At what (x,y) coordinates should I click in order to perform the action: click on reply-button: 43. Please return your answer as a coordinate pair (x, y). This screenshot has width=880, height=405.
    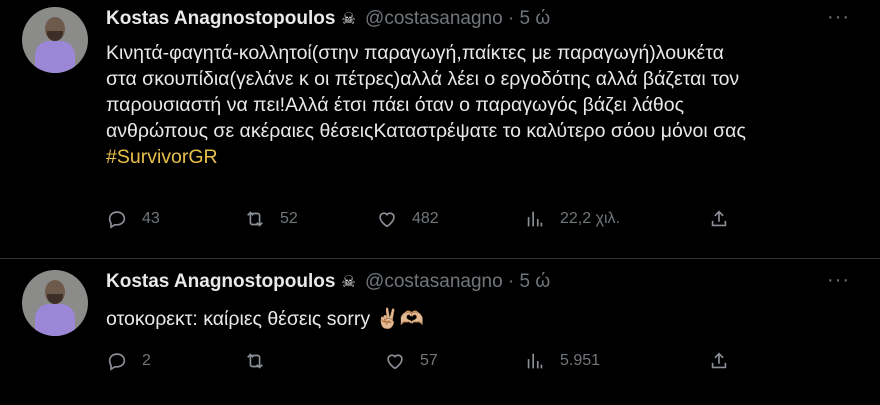
    Looking at the image, I should click on (133, 219).